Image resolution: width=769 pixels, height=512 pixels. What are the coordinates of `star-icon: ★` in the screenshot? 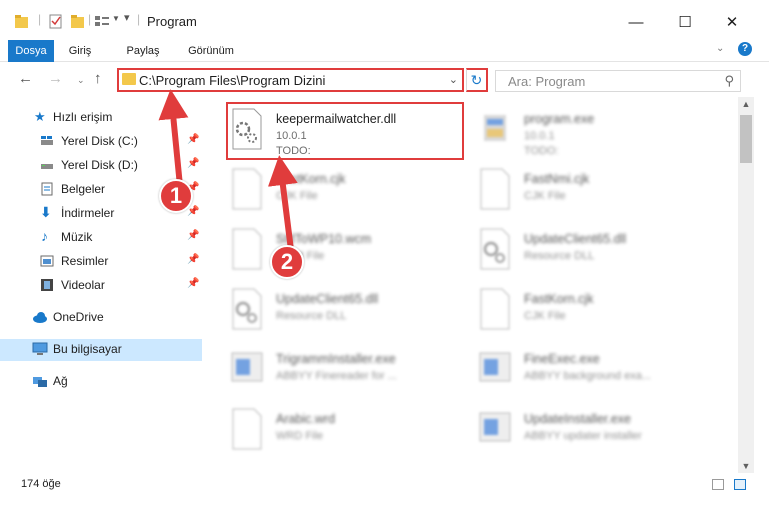 It's located at (40, 116).